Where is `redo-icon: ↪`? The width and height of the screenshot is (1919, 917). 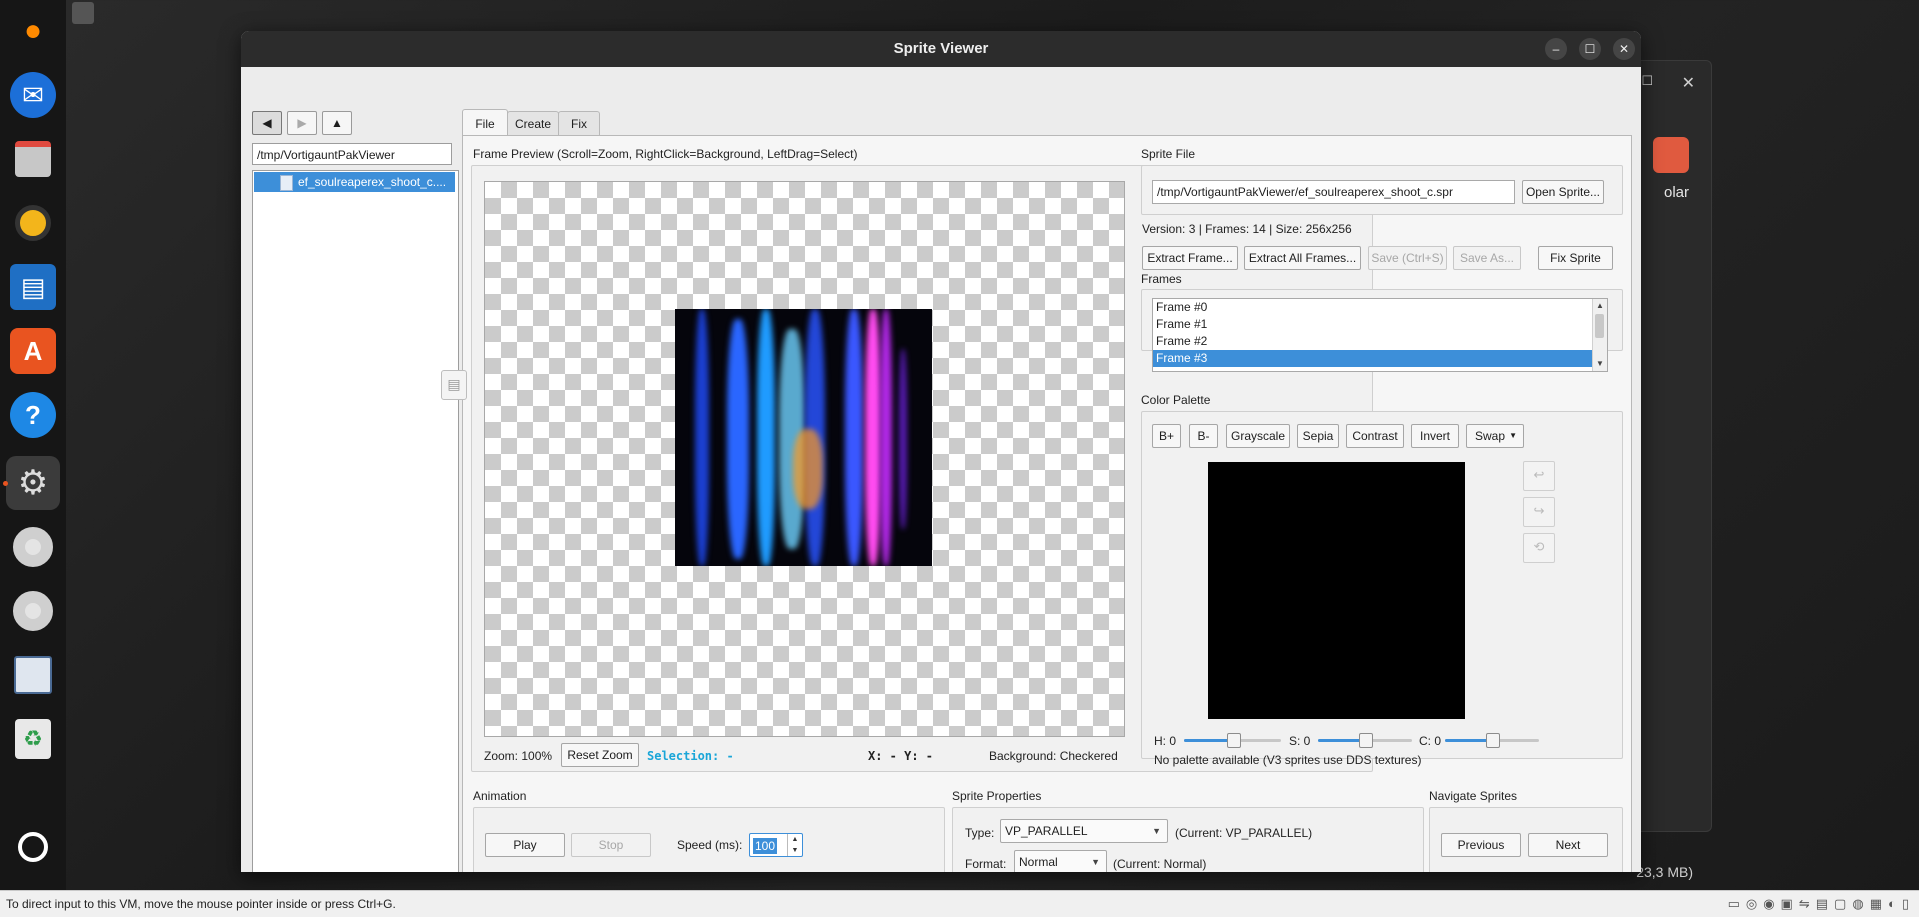 redo-icon: ↪ is located at coordinates (1539, 512).